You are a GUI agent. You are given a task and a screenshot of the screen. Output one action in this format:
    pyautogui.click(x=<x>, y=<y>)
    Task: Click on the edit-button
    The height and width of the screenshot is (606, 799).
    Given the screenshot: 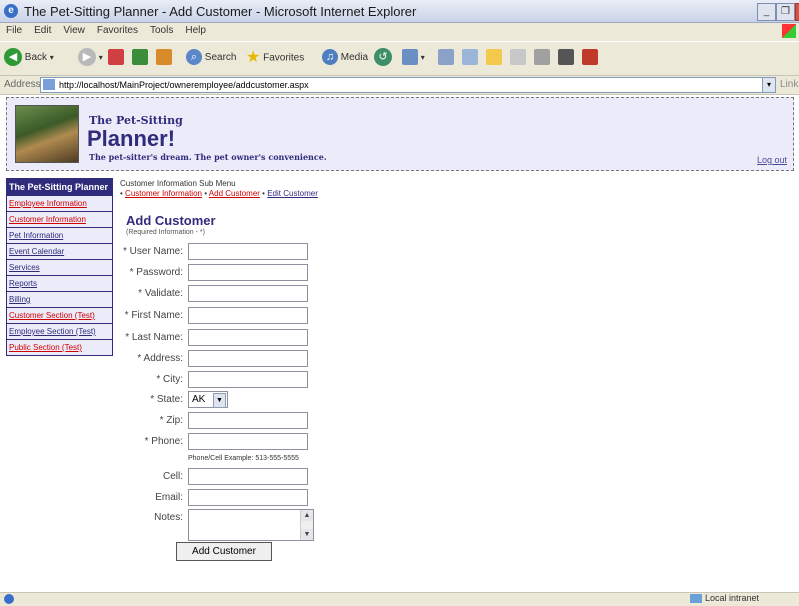 What is the action you would take?
    pyautogui.click(x=470, y=58)
    